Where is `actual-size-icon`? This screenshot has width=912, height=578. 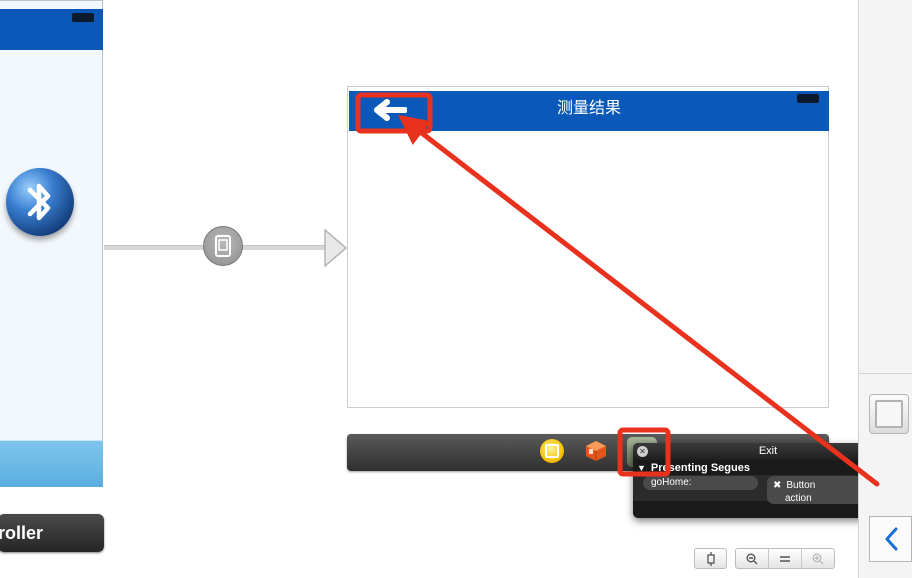
actual-size-icon is located at coordinates (785, 558).